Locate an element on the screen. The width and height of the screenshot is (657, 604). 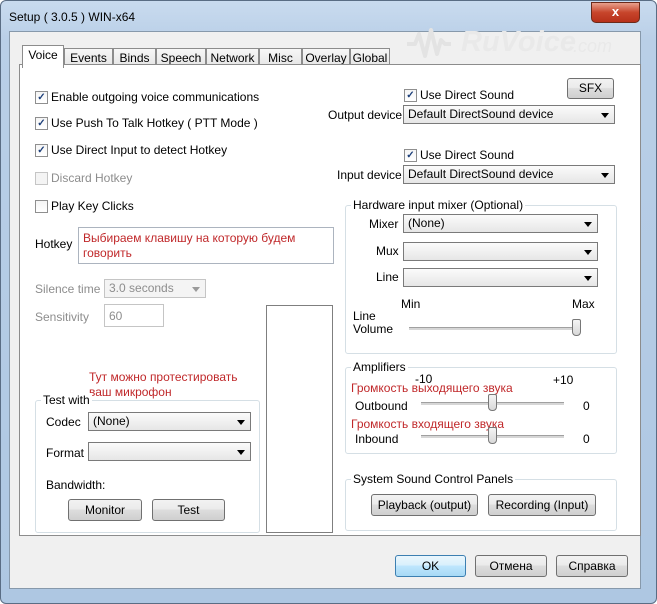
output-direct-sound-label: Use Direct Sound is located at coordinates (467, 95).